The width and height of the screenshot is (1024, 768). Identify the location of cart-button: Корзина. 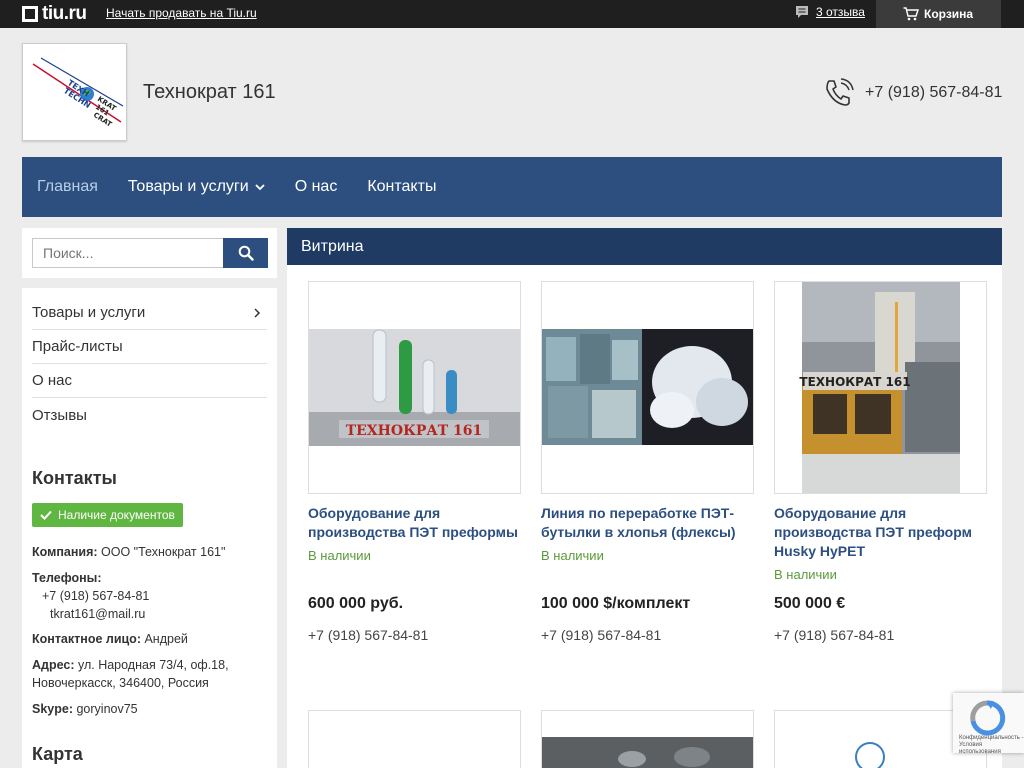
(938, 14).